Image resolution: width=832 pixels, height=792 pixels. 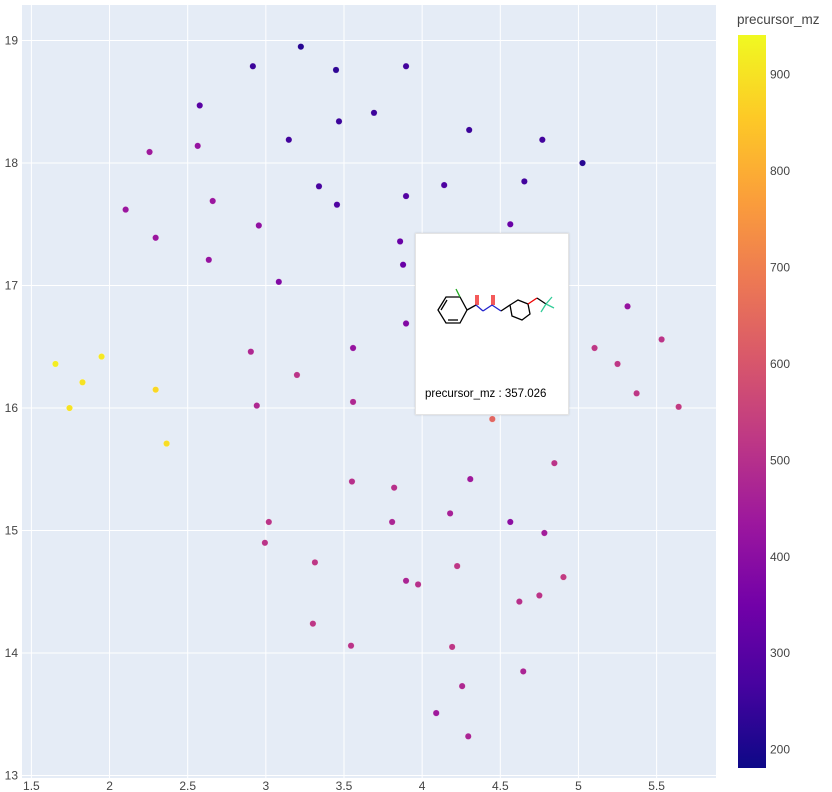 I want to click on x-tick-label: 4.5, so click(x=500, y=785).